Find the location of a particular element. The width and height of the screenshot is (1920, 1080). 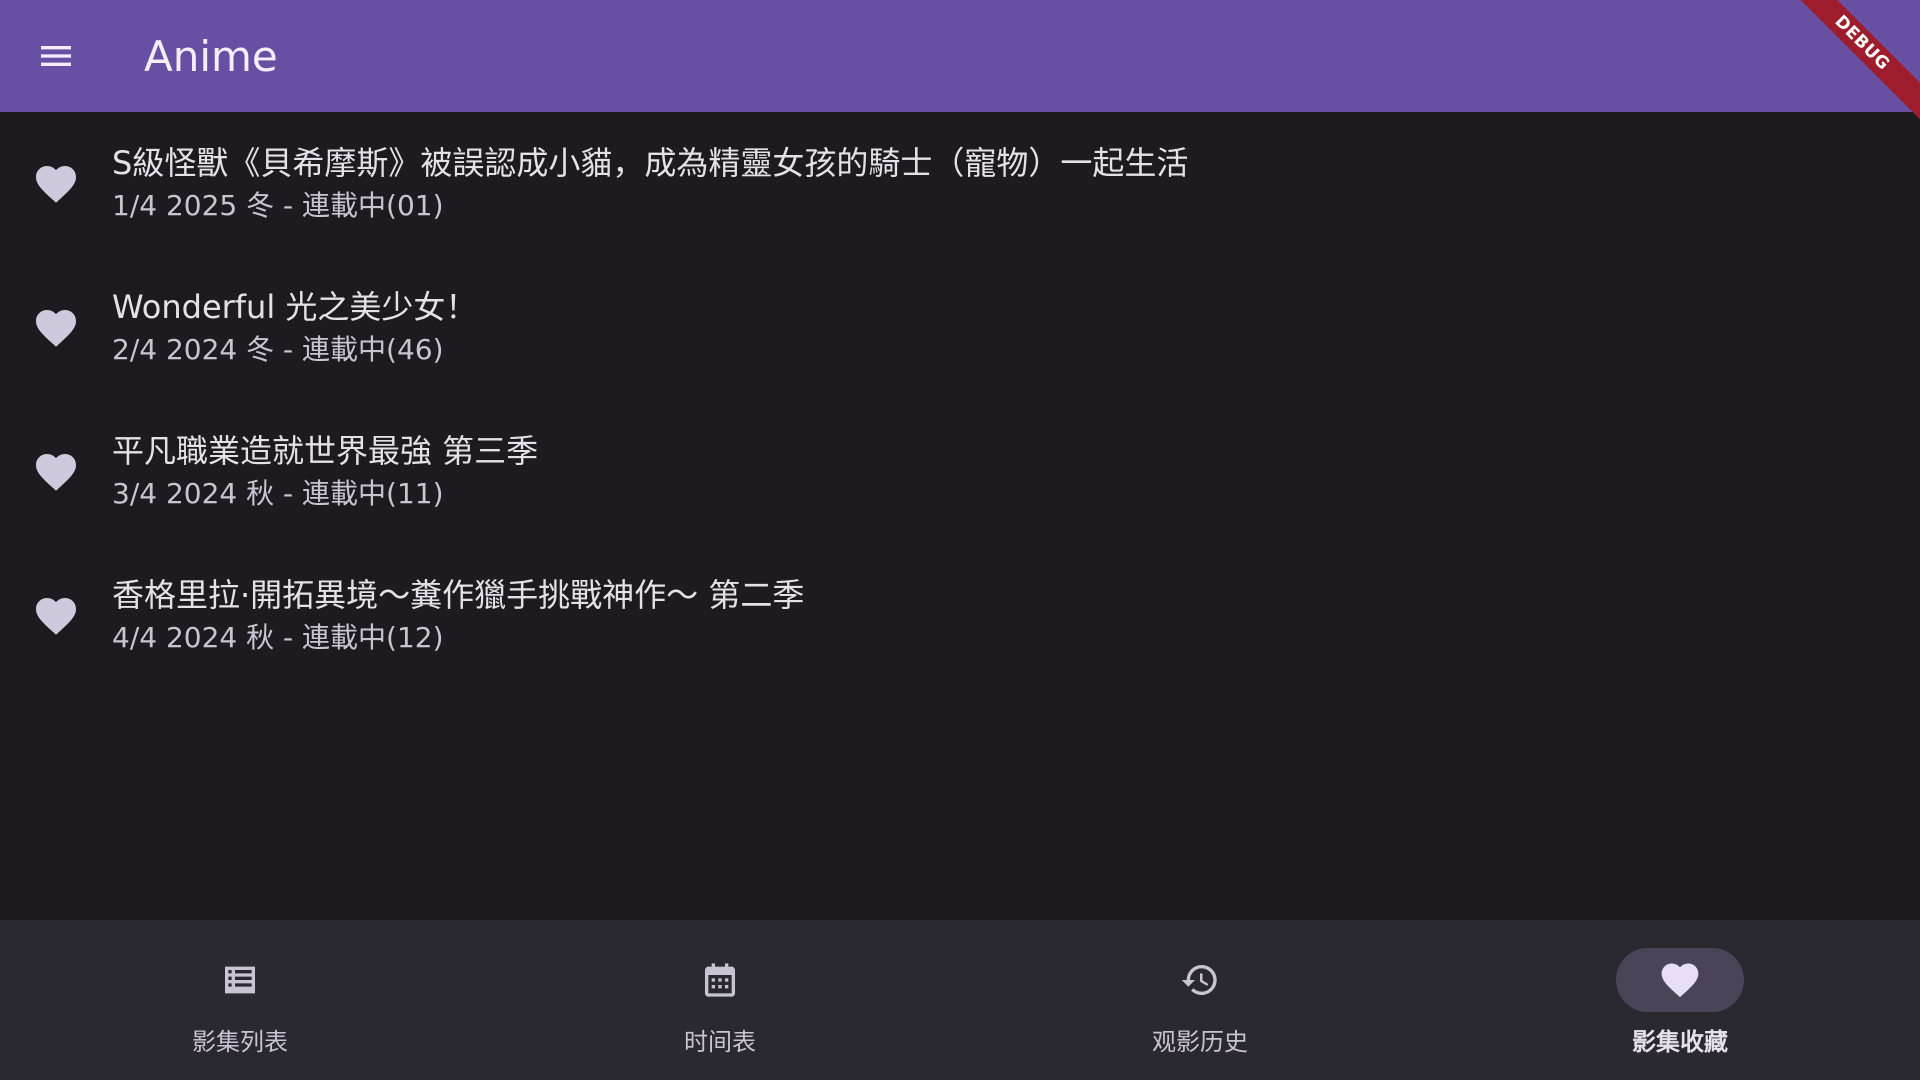

list-item-subtitle: 4/4 2024 秋 - 連載中(12) is located at coordinates (278, 637).